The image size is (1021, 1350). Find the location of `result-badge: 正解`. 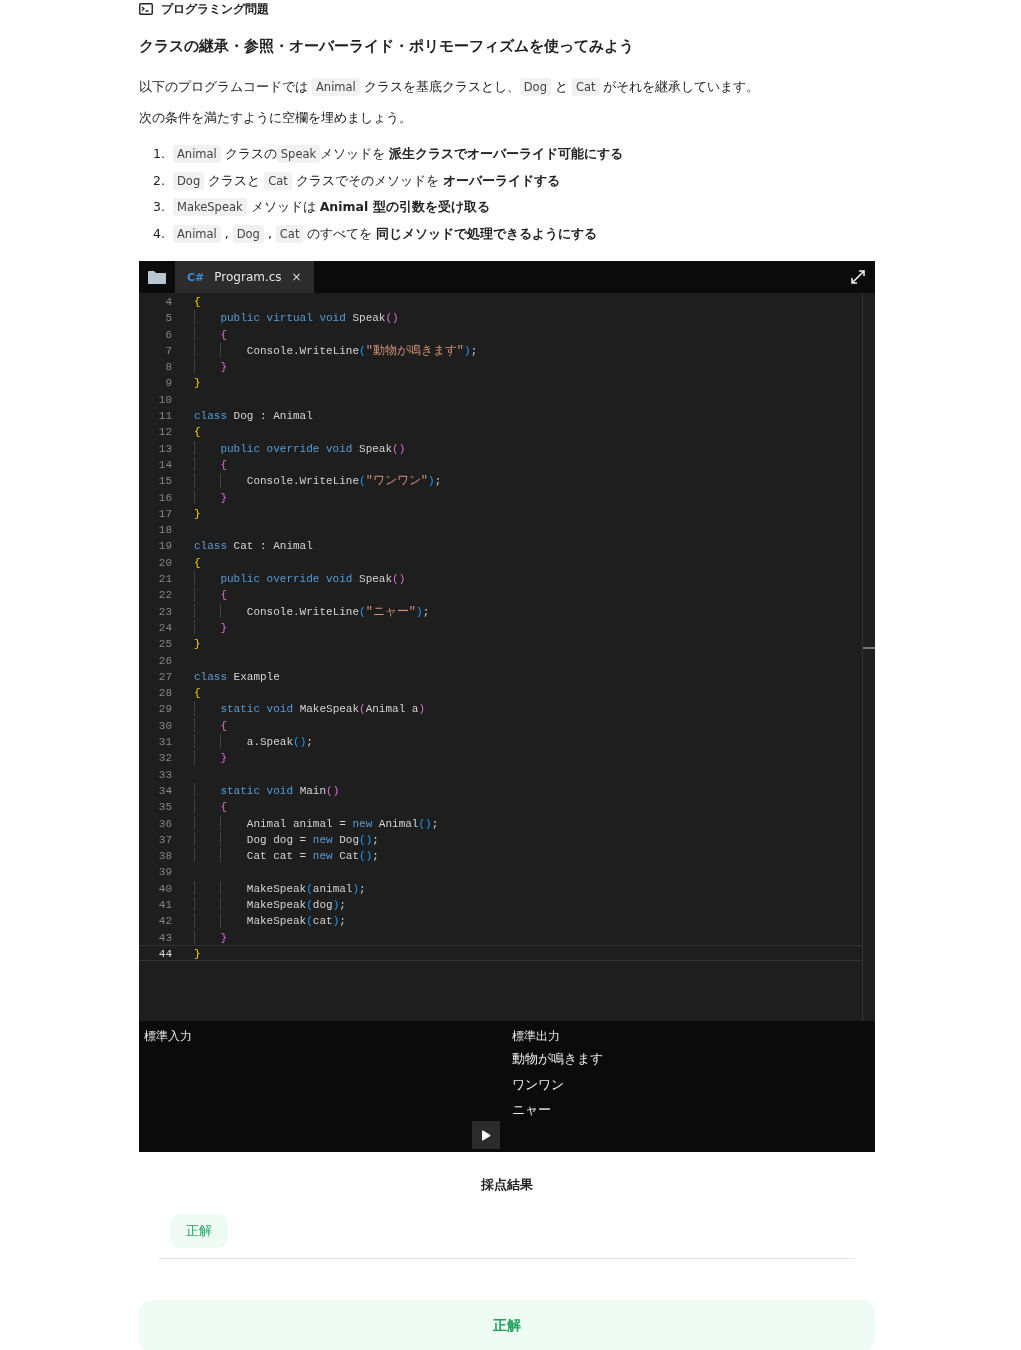

result-badge: 正解 is located at coordinates (199, 1231).